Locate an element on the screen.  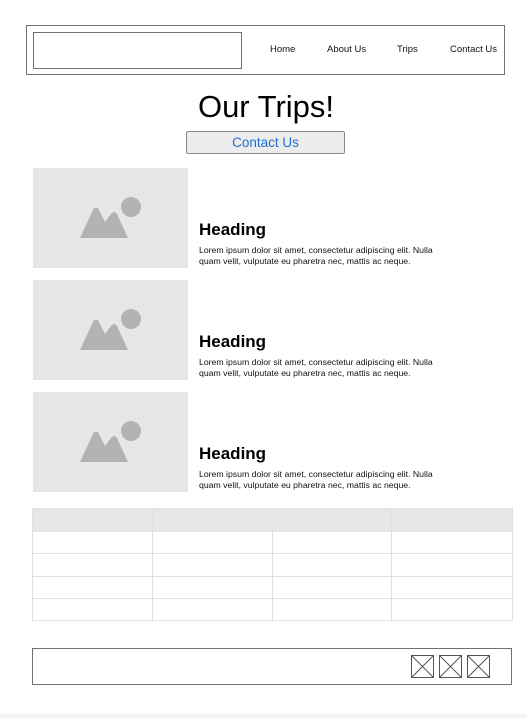
table-header-row is located at coordinates (272, 520).